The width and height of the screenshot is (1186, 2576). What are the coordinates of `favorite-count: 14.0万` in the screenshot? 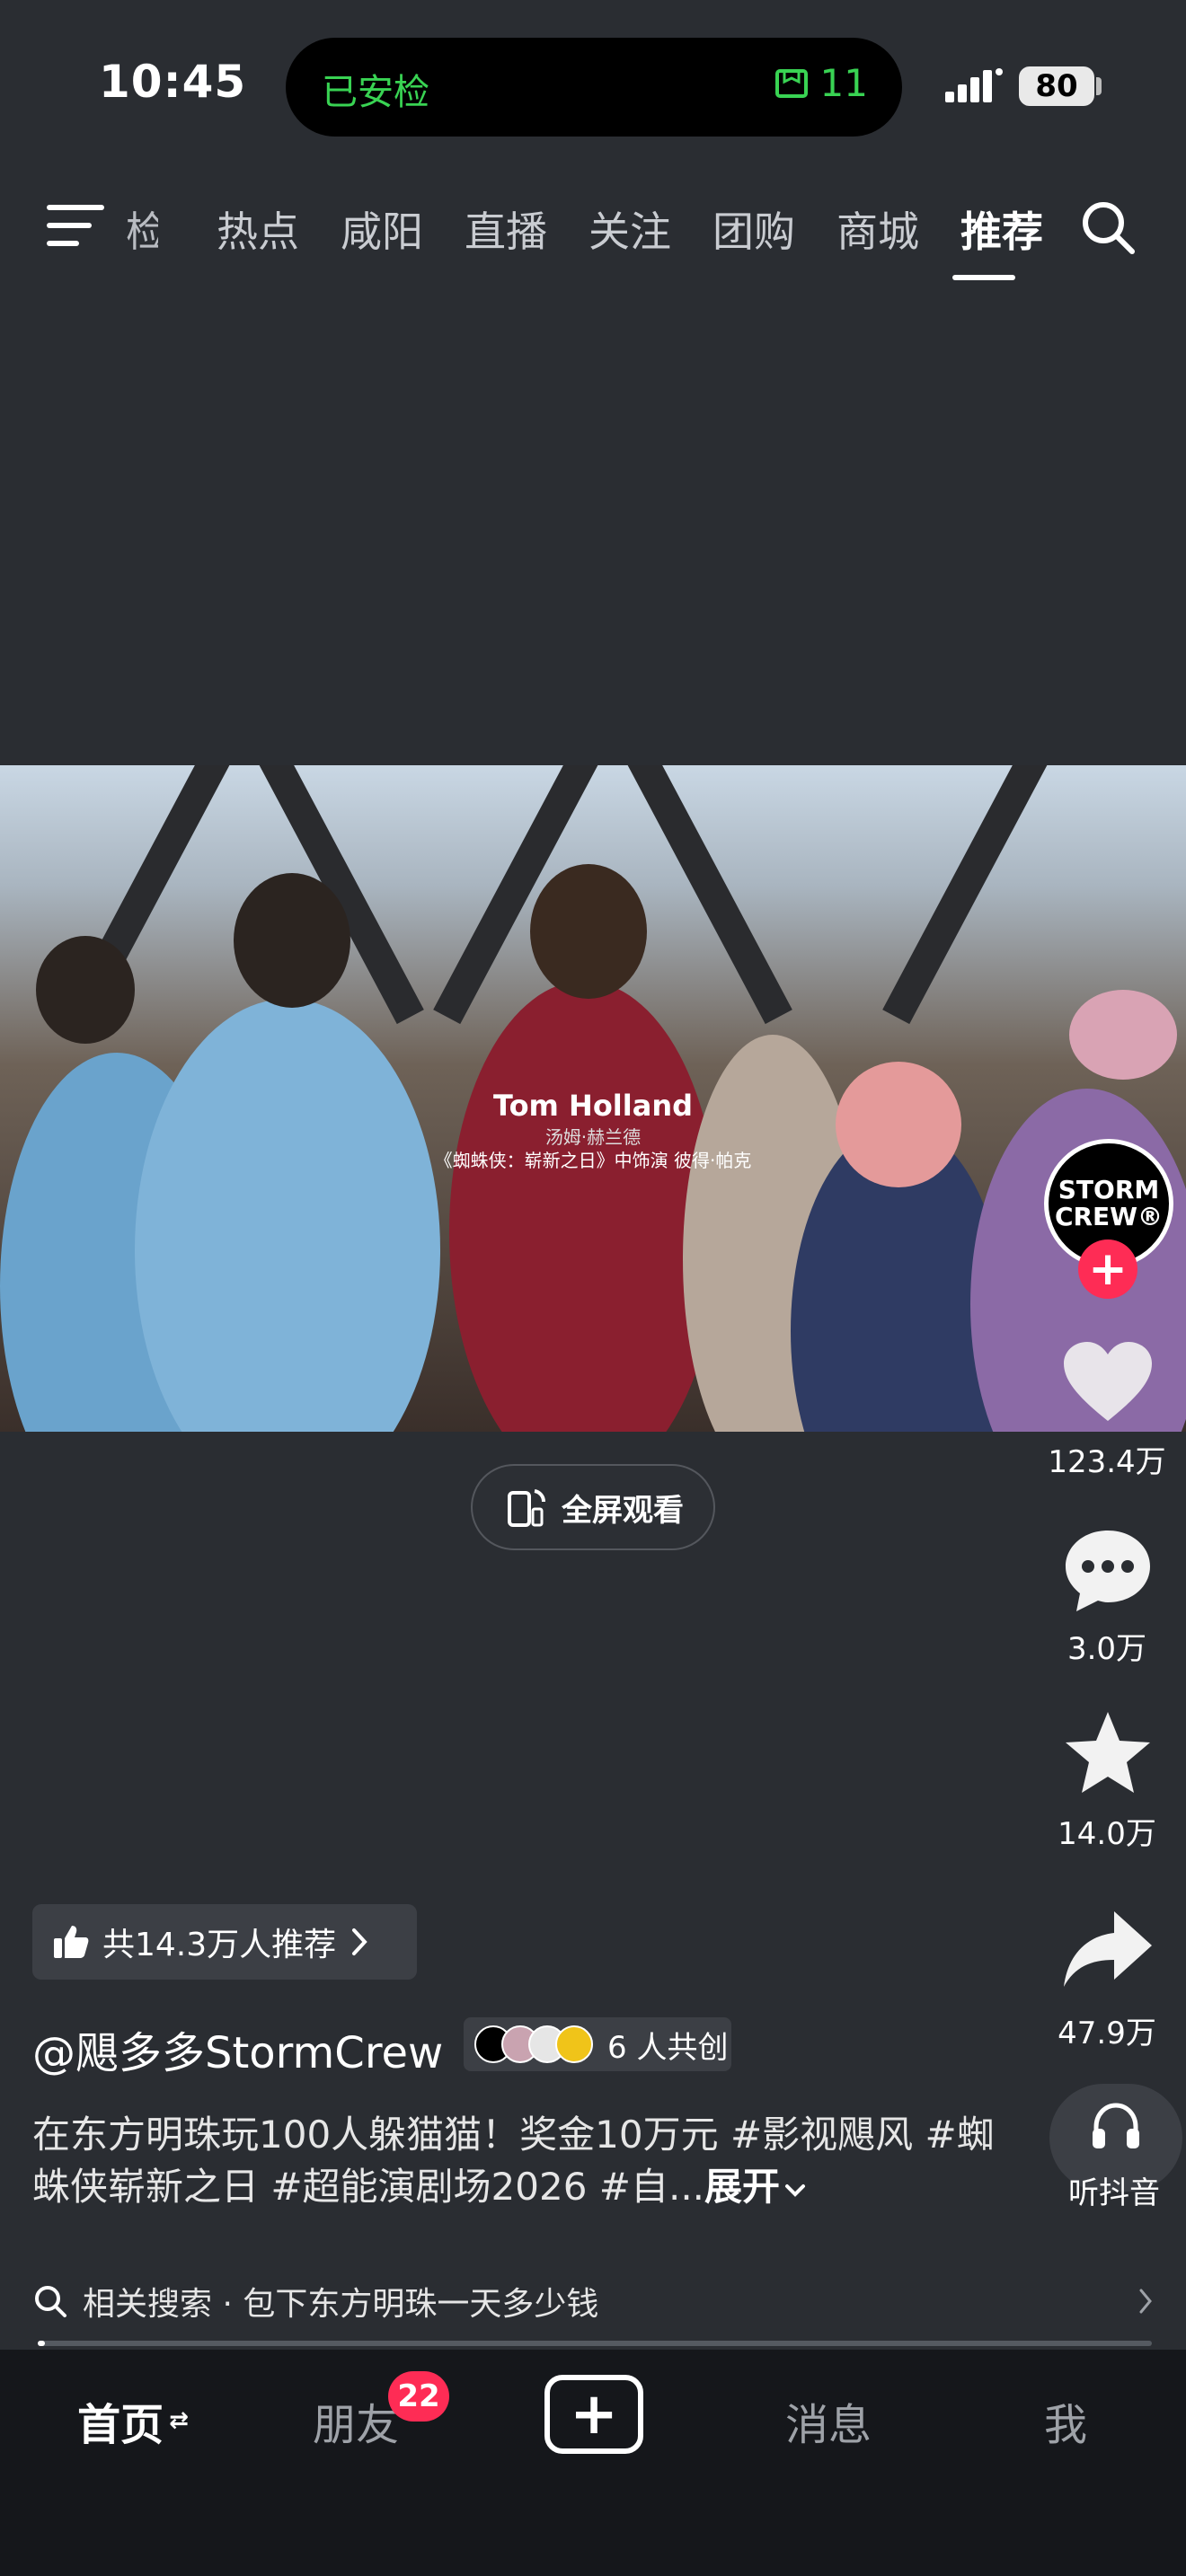 It's located at (1107, 1834).